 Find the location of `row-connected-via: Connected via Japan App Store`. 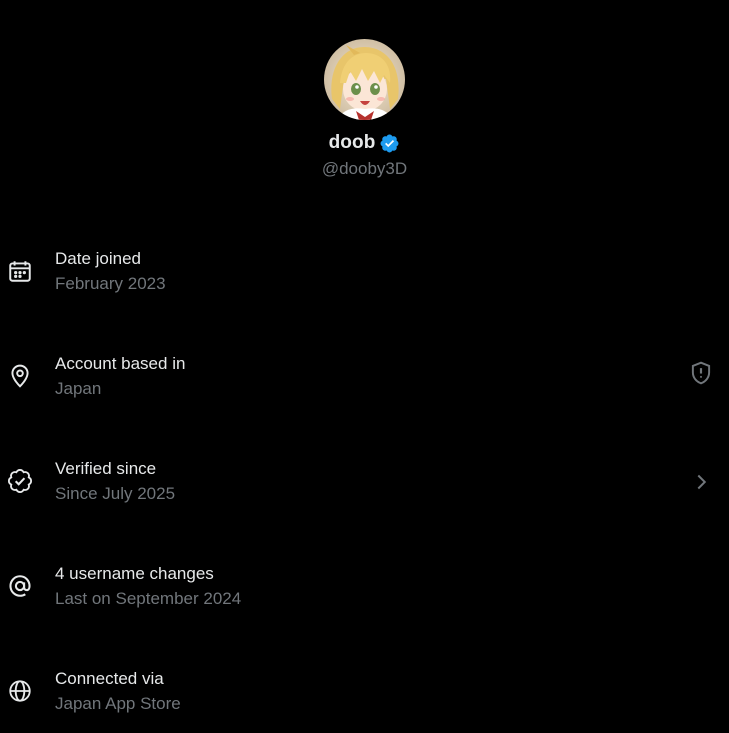

row-connected-via: Connected via Japan App Store is located at coordinates (364, 699).